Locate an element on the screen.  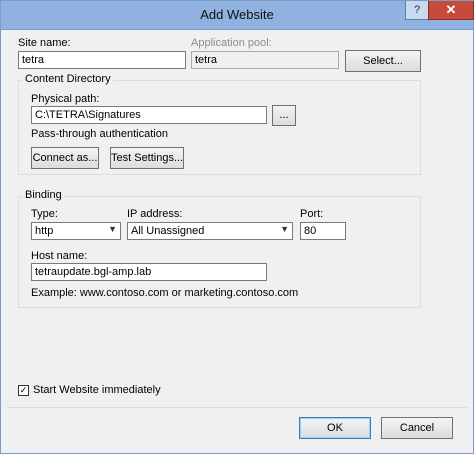
close-button: ✕ is located at coordinates (451, 10).